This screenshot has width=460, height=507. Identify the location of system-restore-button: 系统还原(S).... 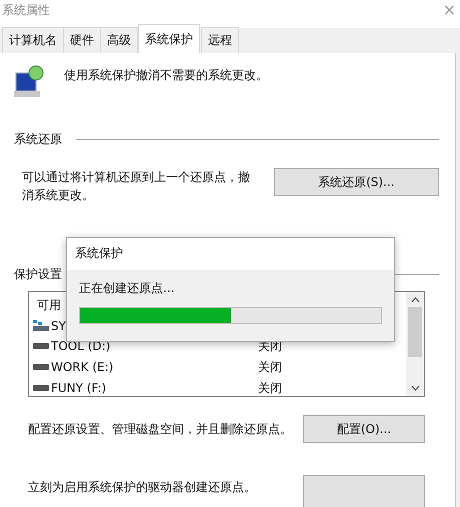
(356, 182).